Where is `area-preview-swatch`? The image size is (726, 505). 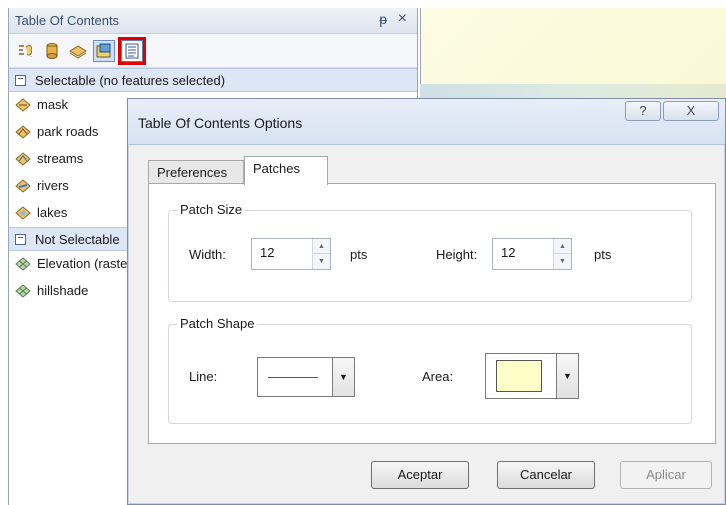 area-preview-swatch is located at coordinates (519, 376).